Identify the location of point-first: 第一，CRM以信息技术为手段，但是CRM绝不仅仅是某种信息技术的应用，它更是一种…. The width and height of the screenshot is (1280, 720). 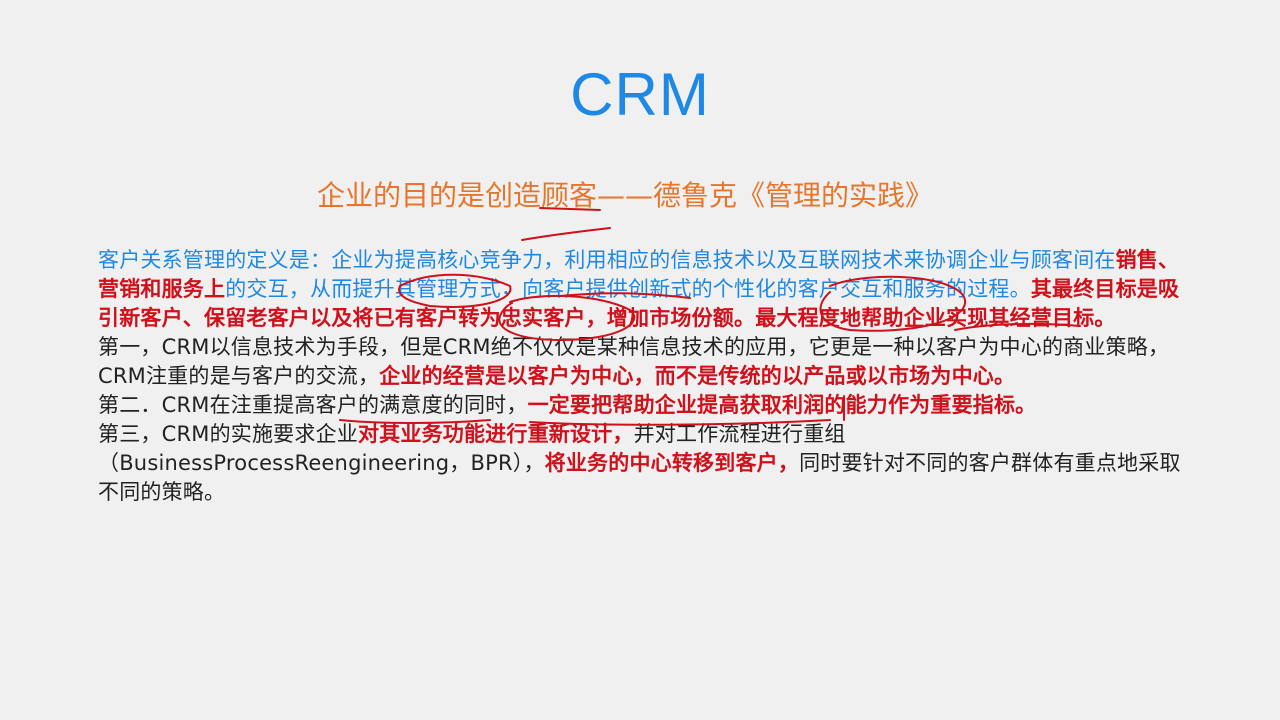
(643, 362).